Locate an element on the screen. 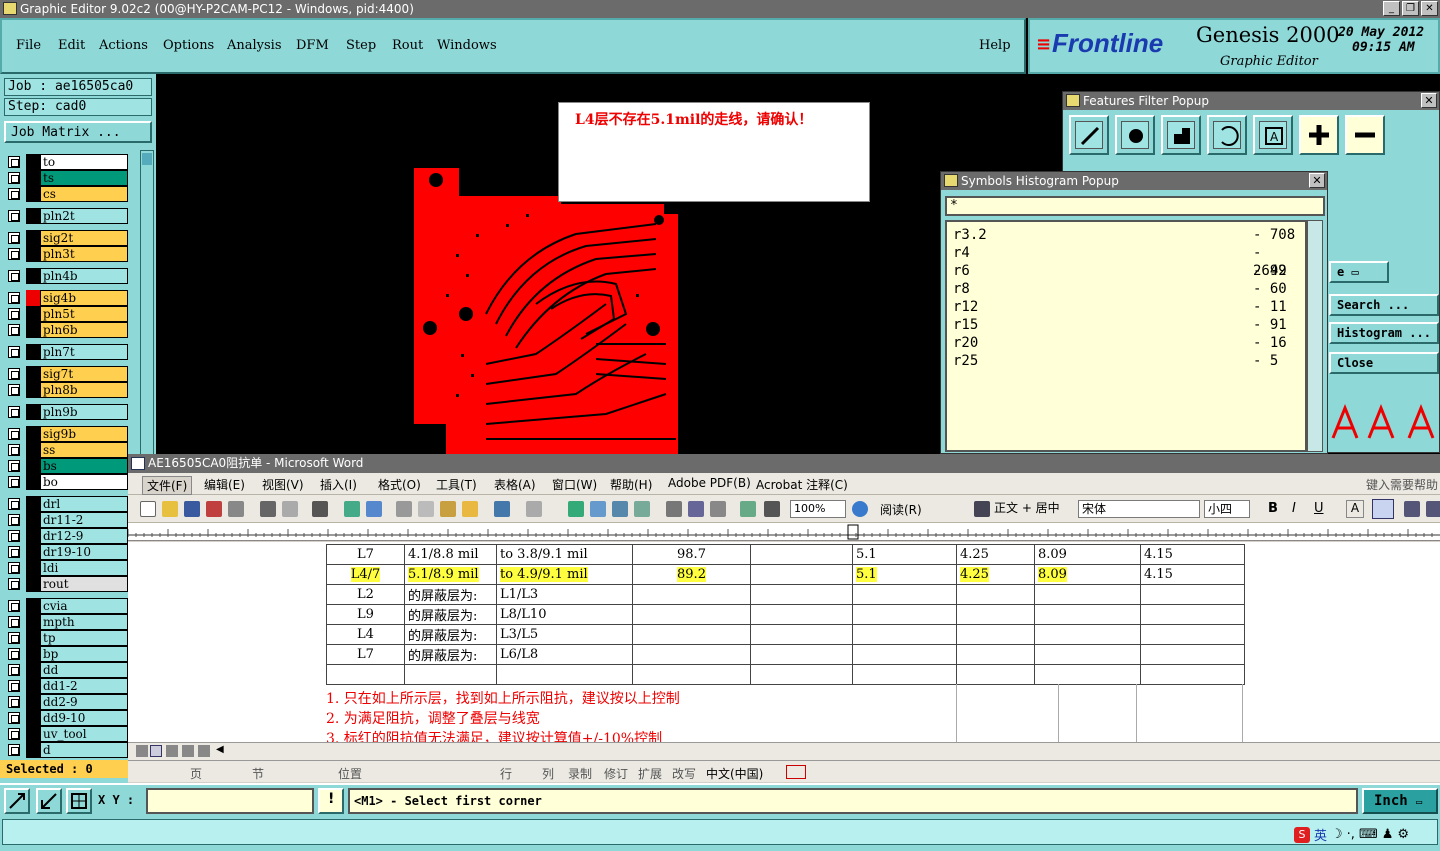  format-painter-icon is located at coordinates (470, 509).